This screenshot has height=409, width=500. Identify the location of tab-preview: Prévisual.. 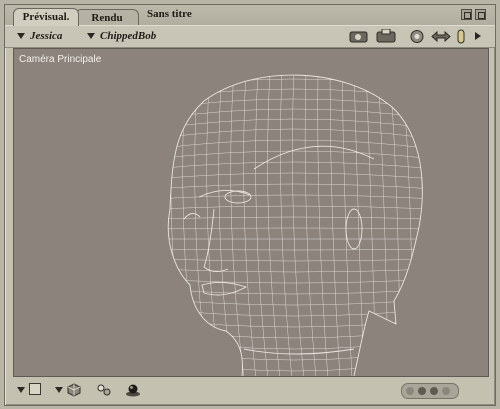
(46, 17).